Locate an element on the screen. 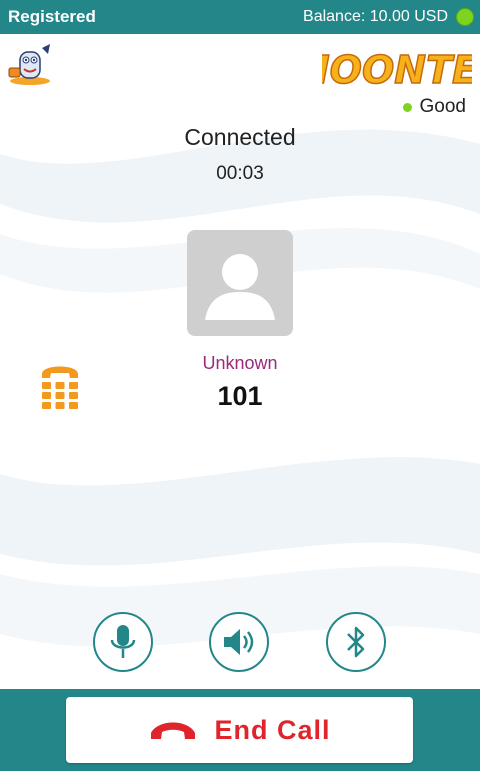 This screenshot has width=480, height=771. end-call-button: End Call is located at coordinates (239, 730).